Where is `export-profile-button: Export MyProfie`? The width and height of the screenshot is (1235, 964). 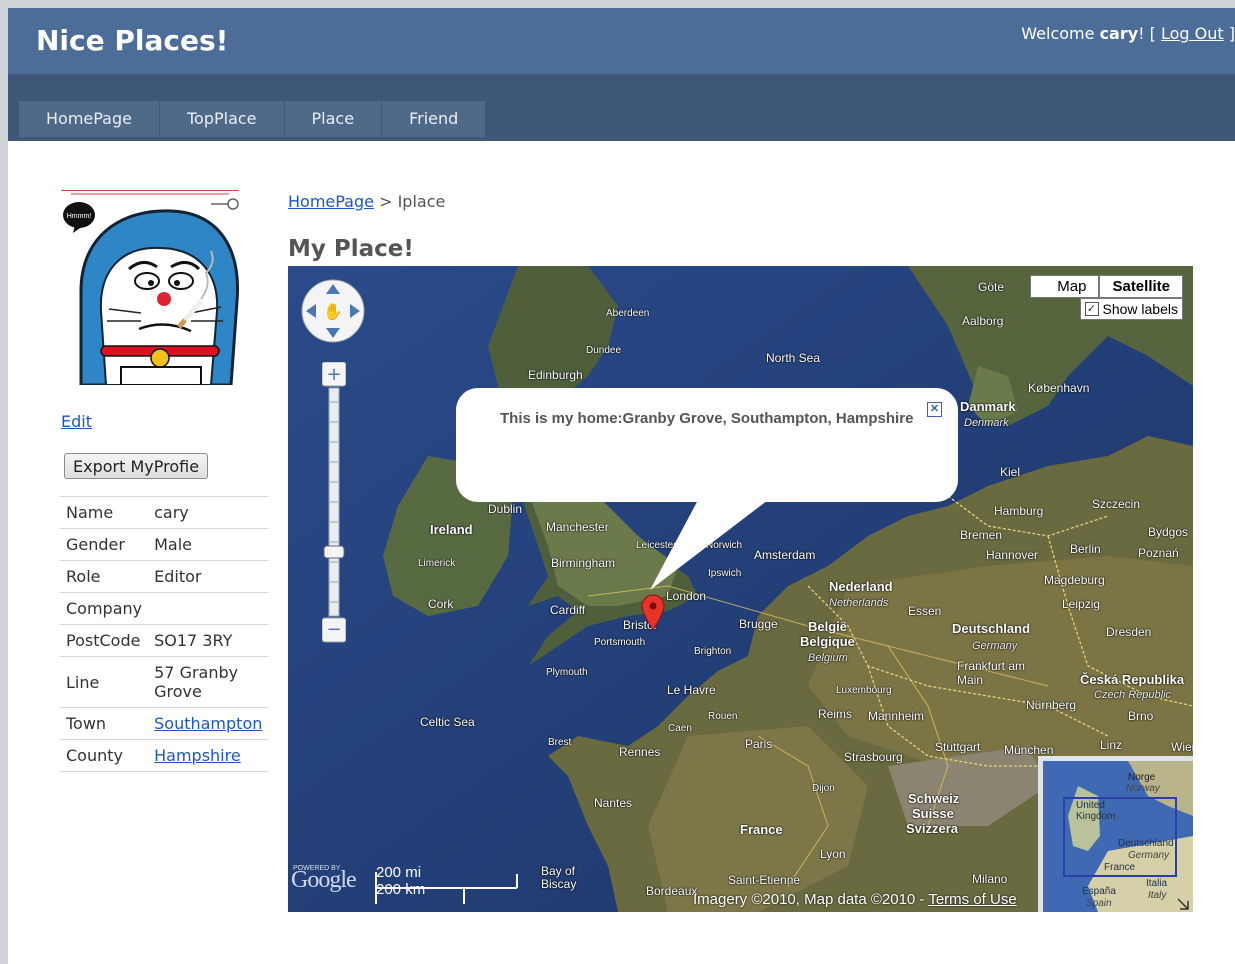 export-profile-button: Export MyProfie is located at coordinates (136, 466).